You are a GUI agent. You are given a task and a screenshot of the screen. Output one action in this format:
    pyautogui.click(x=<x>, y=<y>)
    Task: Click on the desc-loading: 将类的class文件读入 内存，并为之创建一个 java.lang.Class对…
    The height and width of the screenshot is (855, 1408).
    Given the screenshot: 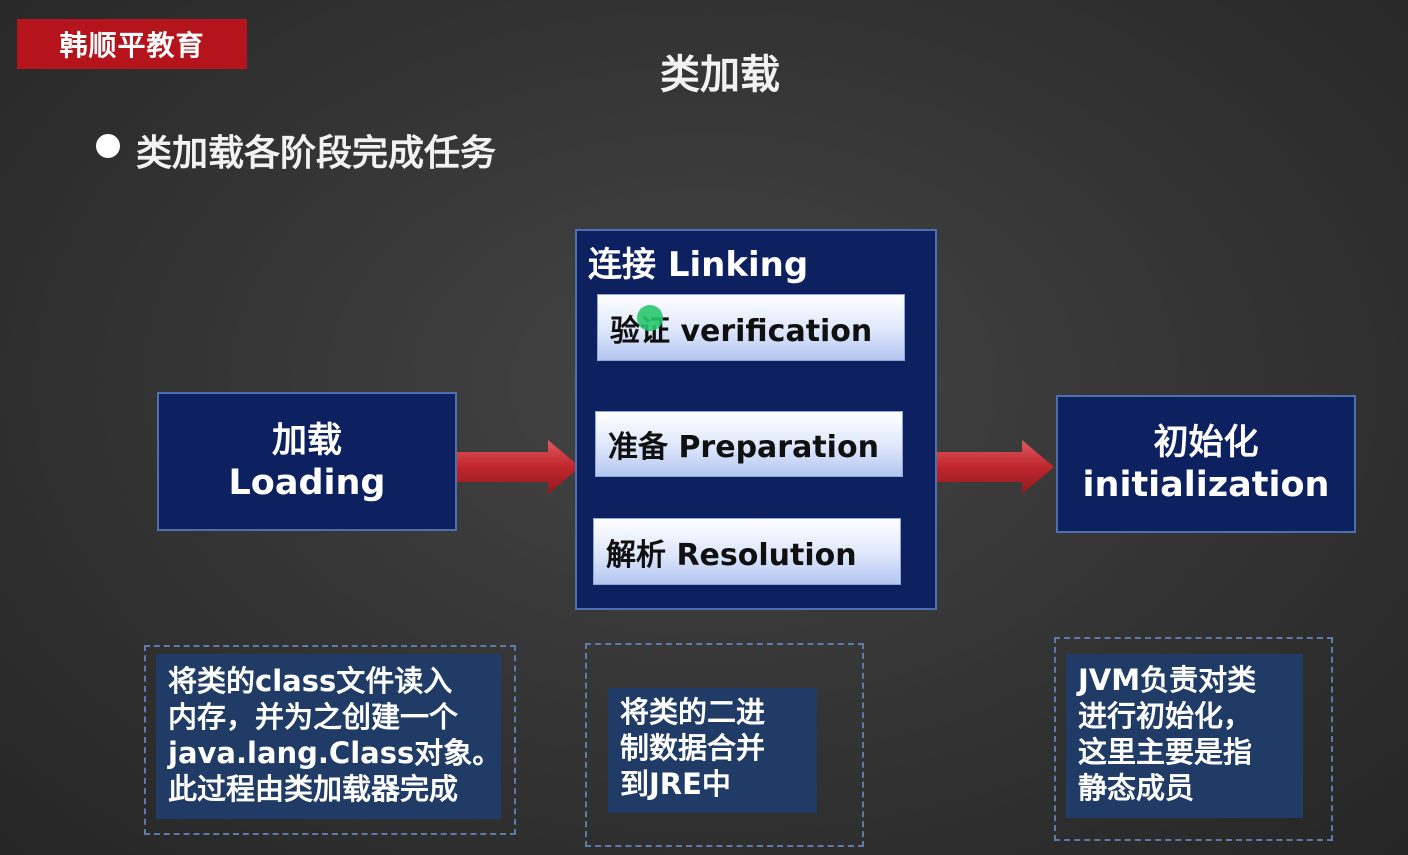 What is the action you would take?
    pyautogui.click(x=328, y=736)
    